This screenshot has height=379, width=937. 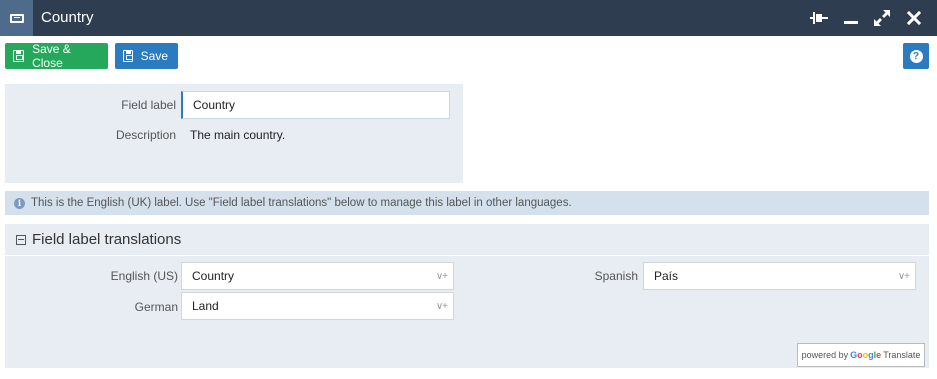 I want to click on minimize-icon, so click(x=851, y=18).